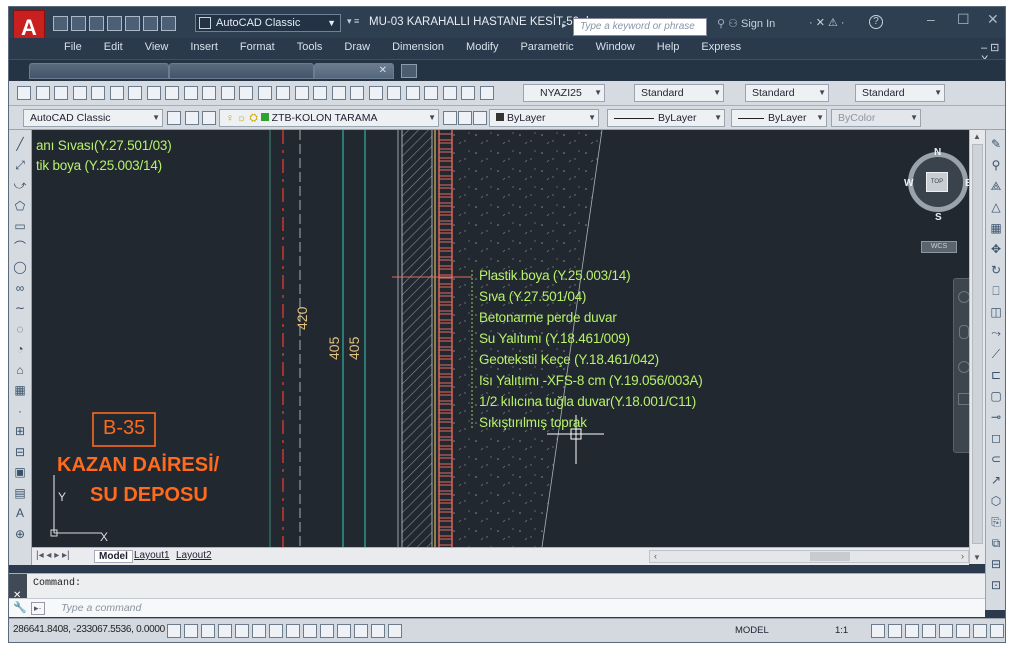 This screenshot has width=1012, height=649. Describe the element at coordinates (268, 23) in the screenshot. I see `workspace-dropdown: AutoCAD Classic ▼` at that location.